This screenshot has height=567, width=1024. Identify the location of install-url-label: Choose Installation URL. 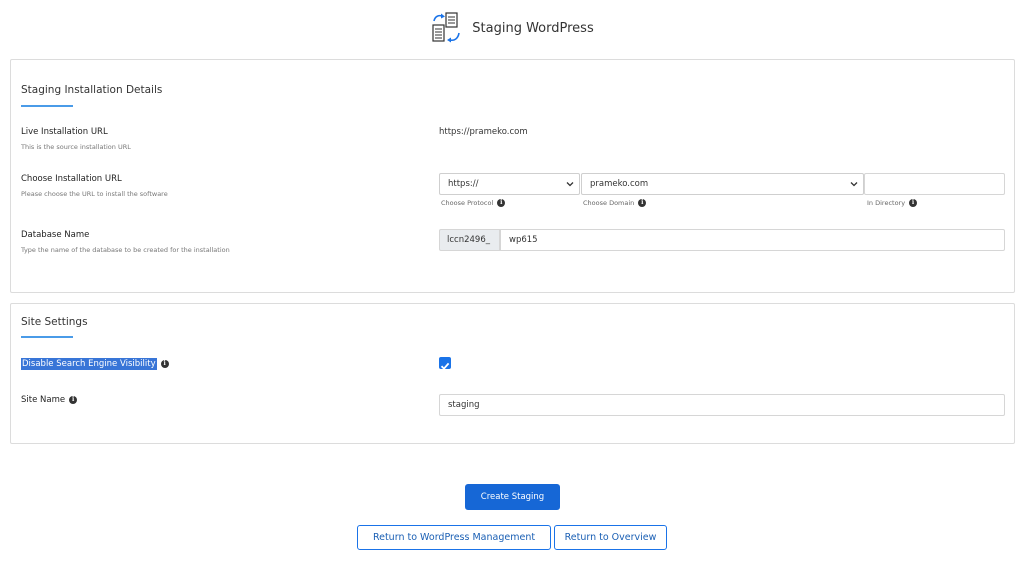
(71, 179).